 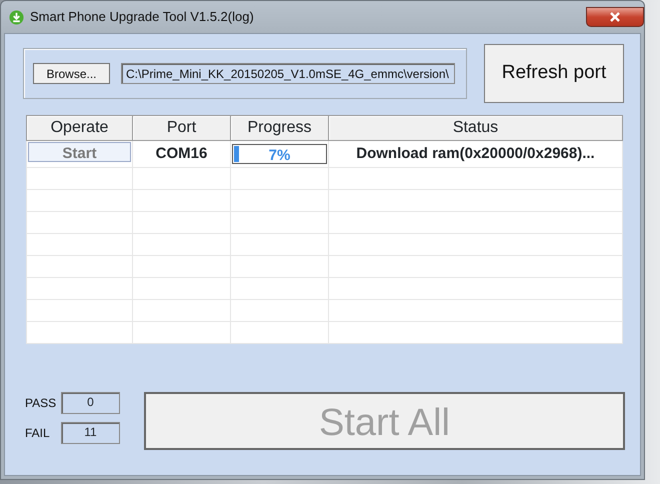 What do you see at coordinates (90, 433) in the screenshot?
I see `counter-field: 11` at bounding box center [90, 433].